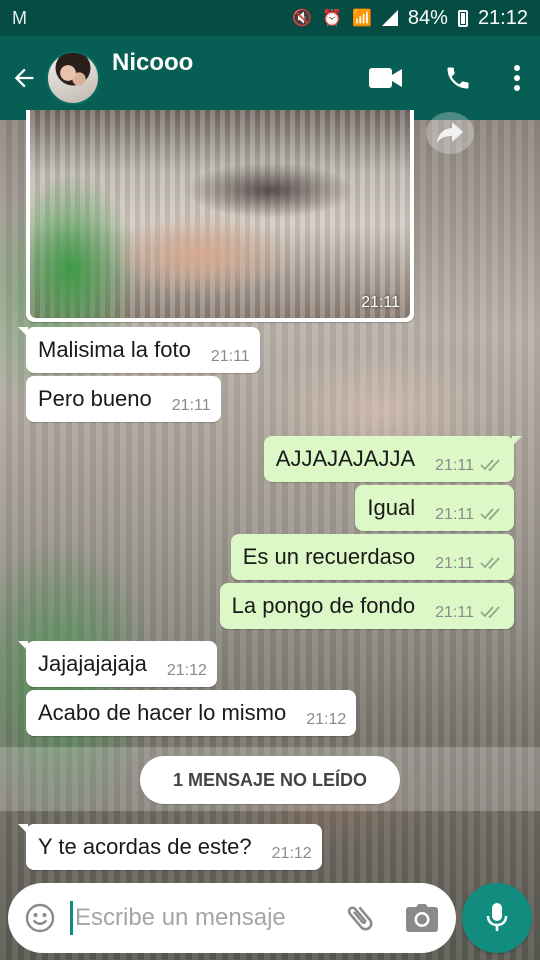 This screenshot has height=960, width=540. I want to click on contact-name: Nicooo, so click(152, 63).